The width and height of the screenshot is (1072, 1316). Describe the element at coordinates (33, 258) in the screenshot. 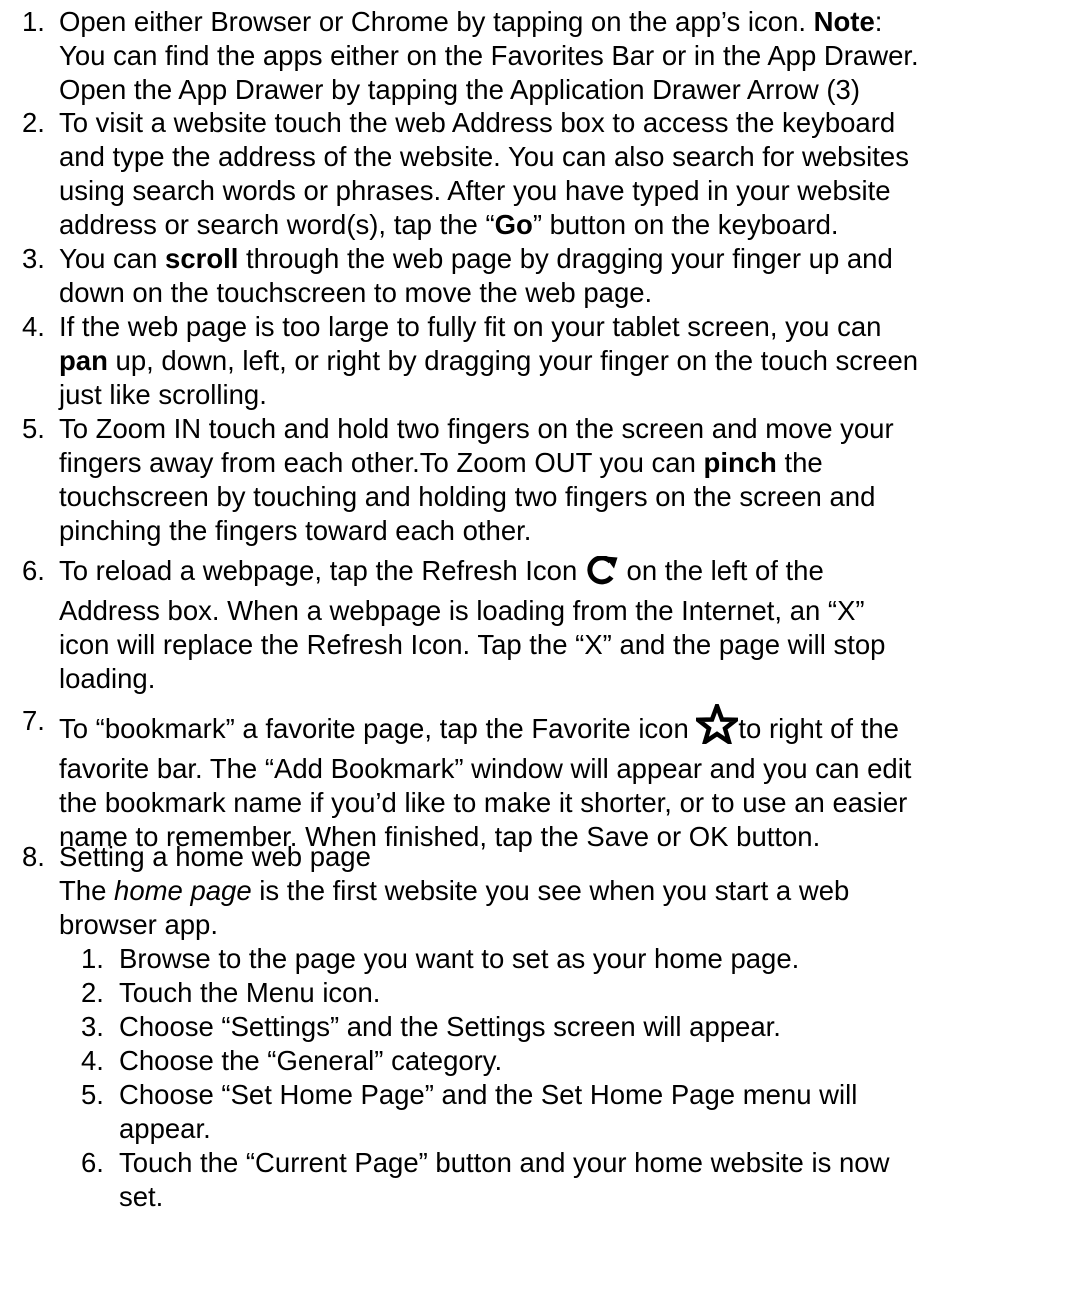

I see `step-number: 3.` at that location.